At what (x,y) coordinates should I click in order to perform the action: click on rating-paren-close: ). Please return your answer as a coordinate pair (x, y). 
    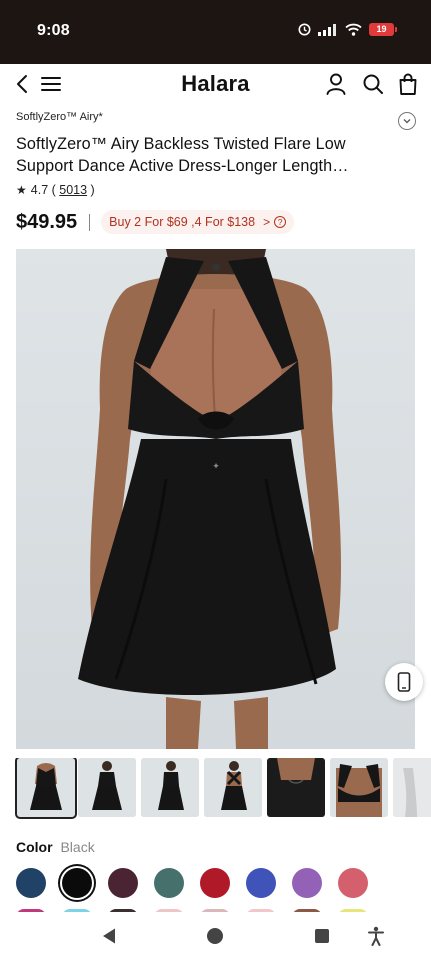
    Looking at the image, I should click on (91, 190).